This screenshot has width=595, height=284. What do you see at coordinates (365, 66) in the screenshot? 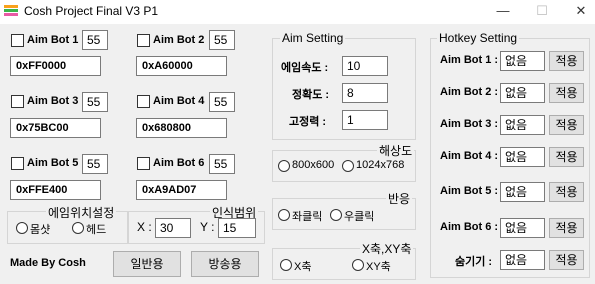
I see `aim-speed-input: 10` at bounding box center [365, 66].